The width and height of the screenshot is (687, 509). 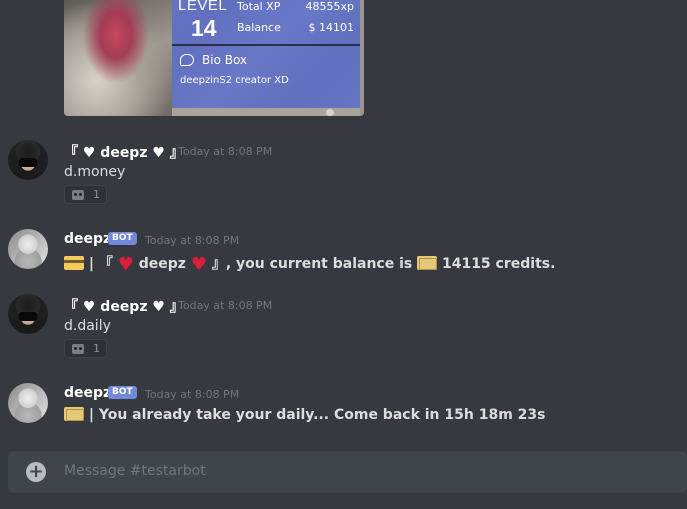 I want to click on total-xp-value: 48555xp, so click(x=330, y=6).